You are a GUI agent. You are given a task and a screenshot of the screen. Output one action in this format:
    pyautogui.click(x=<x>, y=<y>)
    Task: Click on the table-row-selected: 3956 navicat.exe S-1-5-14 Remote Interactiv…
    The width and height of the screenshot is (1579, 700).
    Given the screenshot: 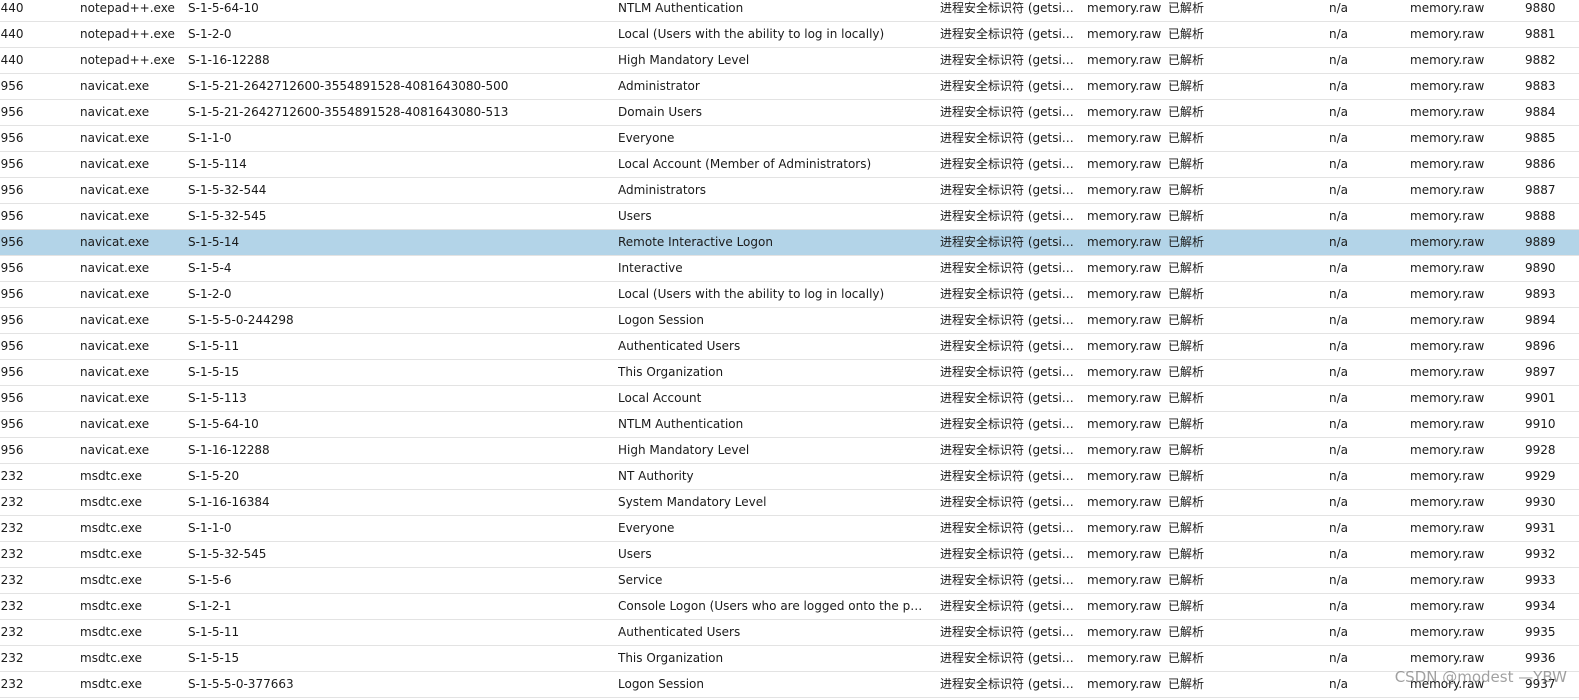 What is the action you would take?
    pyautogui.click(x=789, y=243)
    